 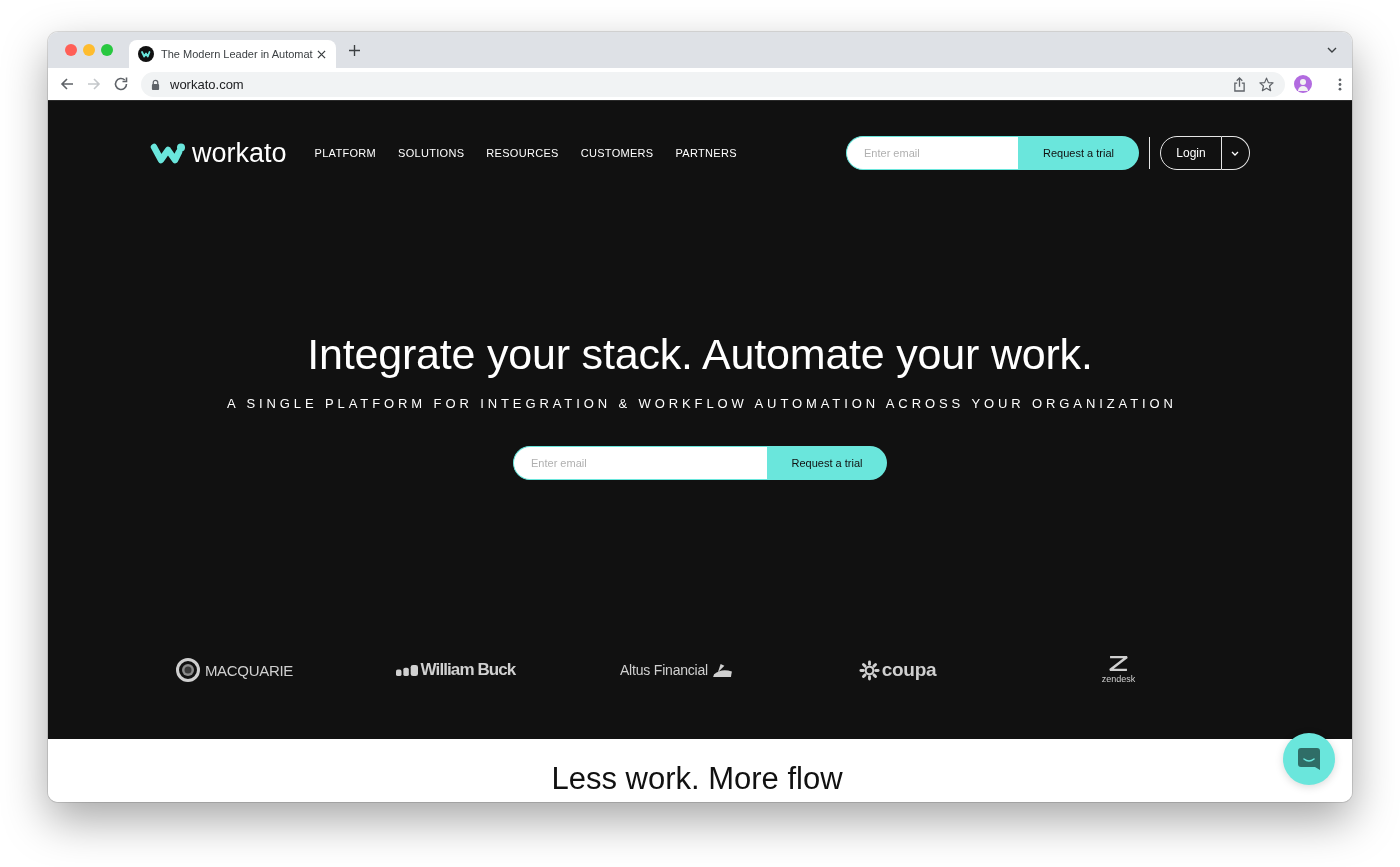 What do you see at coordinates (354, 50) in the screenshot?
I see `plus-icon` at bounding box center [354, 50].